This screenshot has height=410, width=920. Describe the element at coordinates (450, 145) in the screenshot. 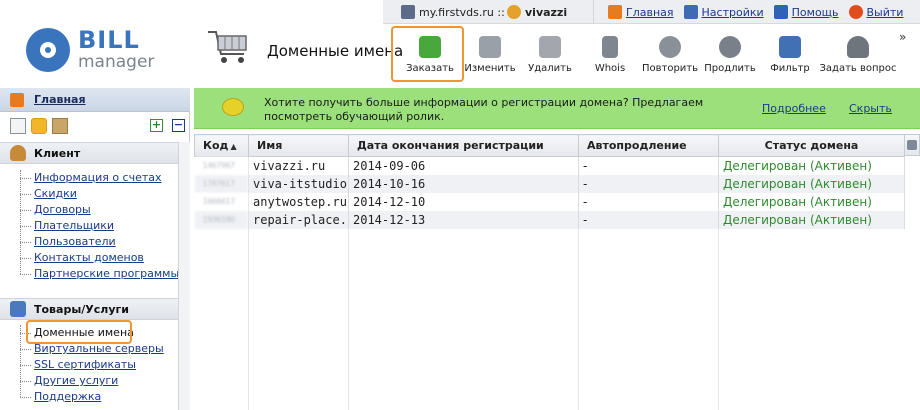

I see `column-header-expires-label: Дата окончания регистрации` at that location.